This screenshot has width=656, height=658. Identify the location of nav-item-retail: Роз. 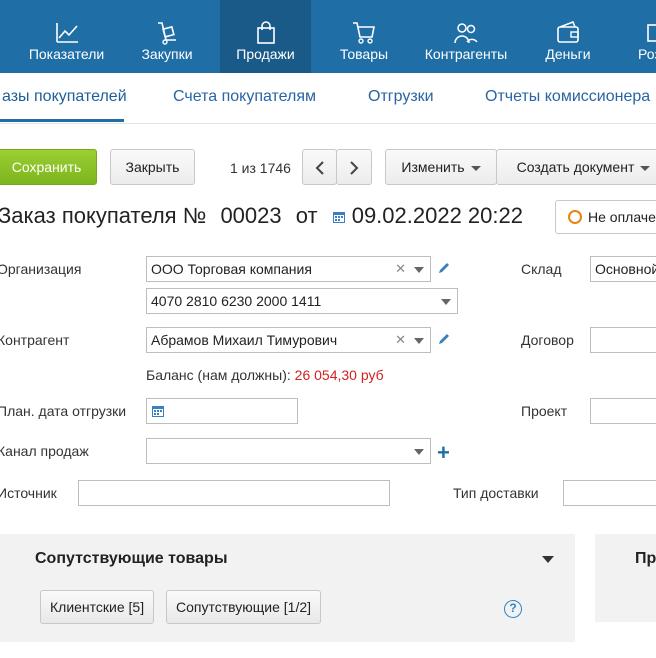
(639, 36).